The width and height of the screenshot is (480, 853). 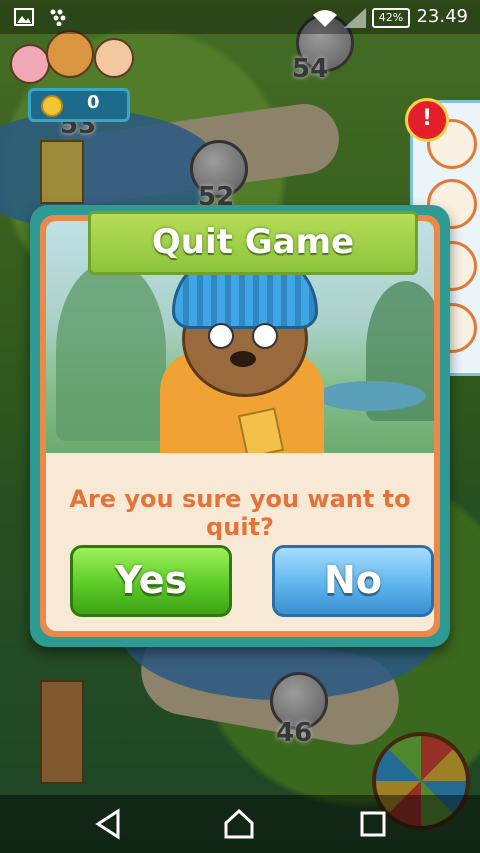 I want to click on recents-icon, so click(x=373, y=824).